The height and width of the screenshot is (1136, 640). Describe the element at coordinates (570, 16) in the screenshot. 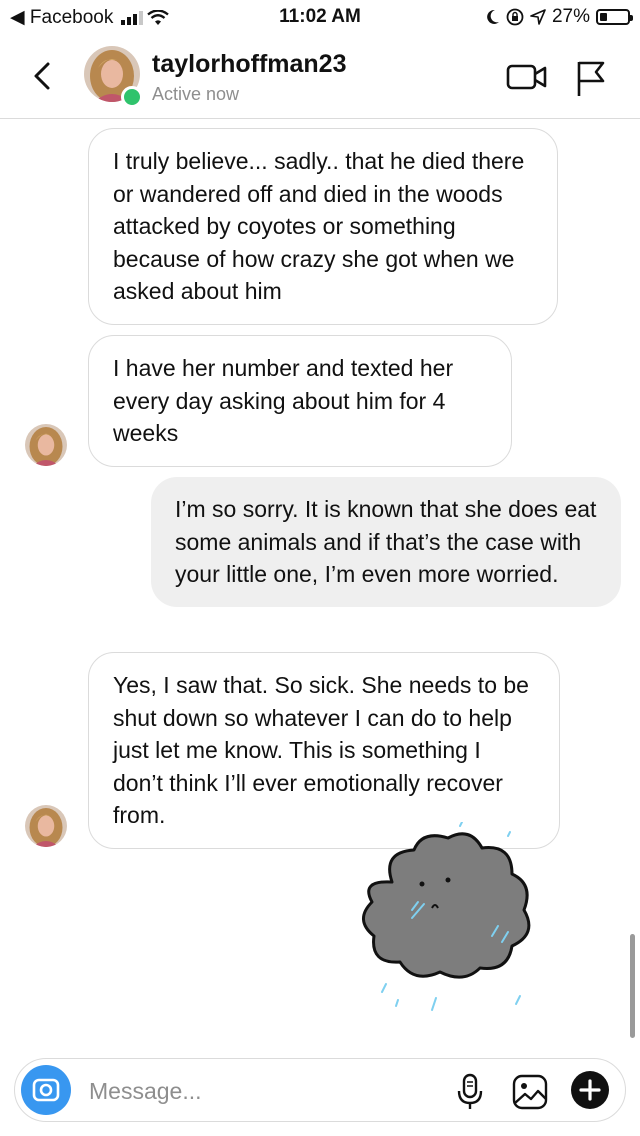

I see `battery-percent: 27%` at that location.